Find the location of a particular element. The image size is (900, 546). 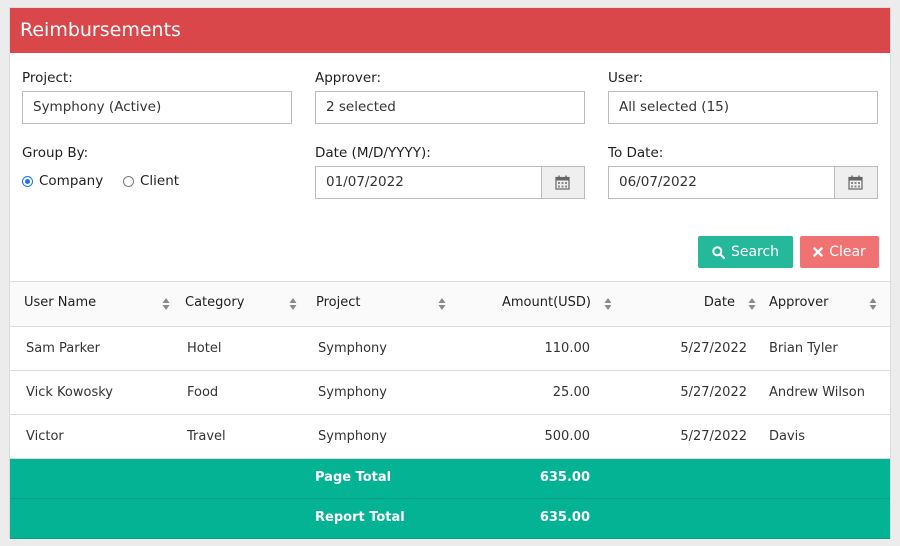

cell-approver: Davis is located at coordinates (787, 436).